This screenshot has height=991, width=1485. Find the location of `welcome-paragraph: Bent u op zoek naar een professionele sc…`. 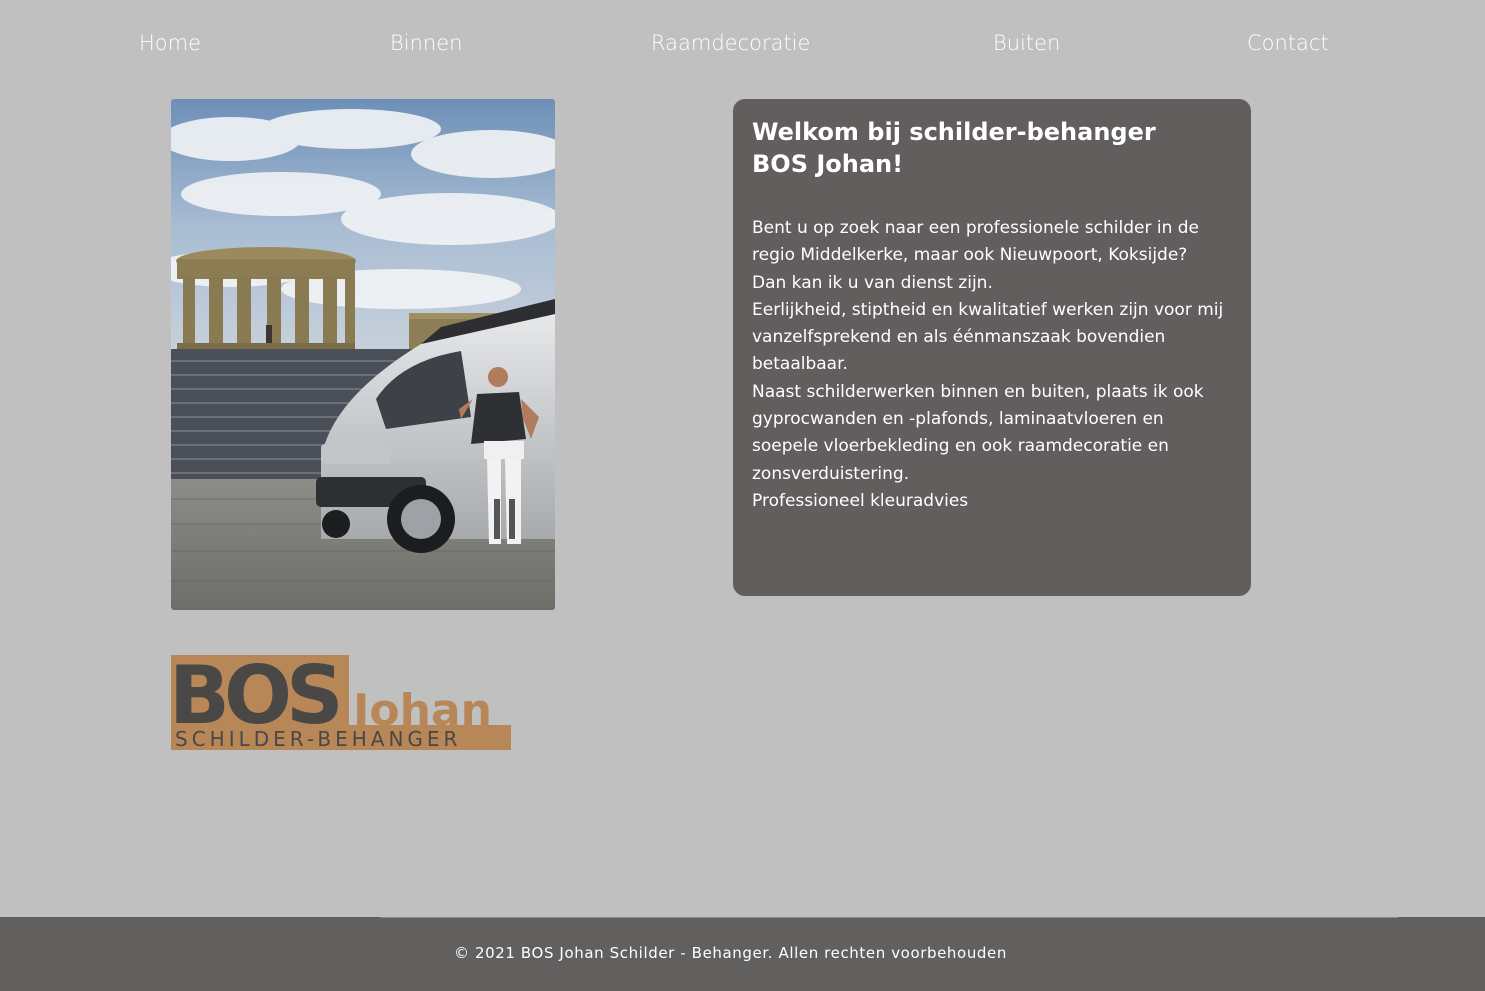

welcome-paragraph: Bent u op zoek naar een professionele sc… is located at coordinates (975, 242).